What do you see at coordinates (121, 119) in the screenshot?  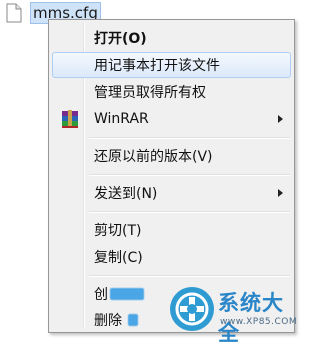 I see `menu-item-label: WinRAR` at bounding box center [121, 119].